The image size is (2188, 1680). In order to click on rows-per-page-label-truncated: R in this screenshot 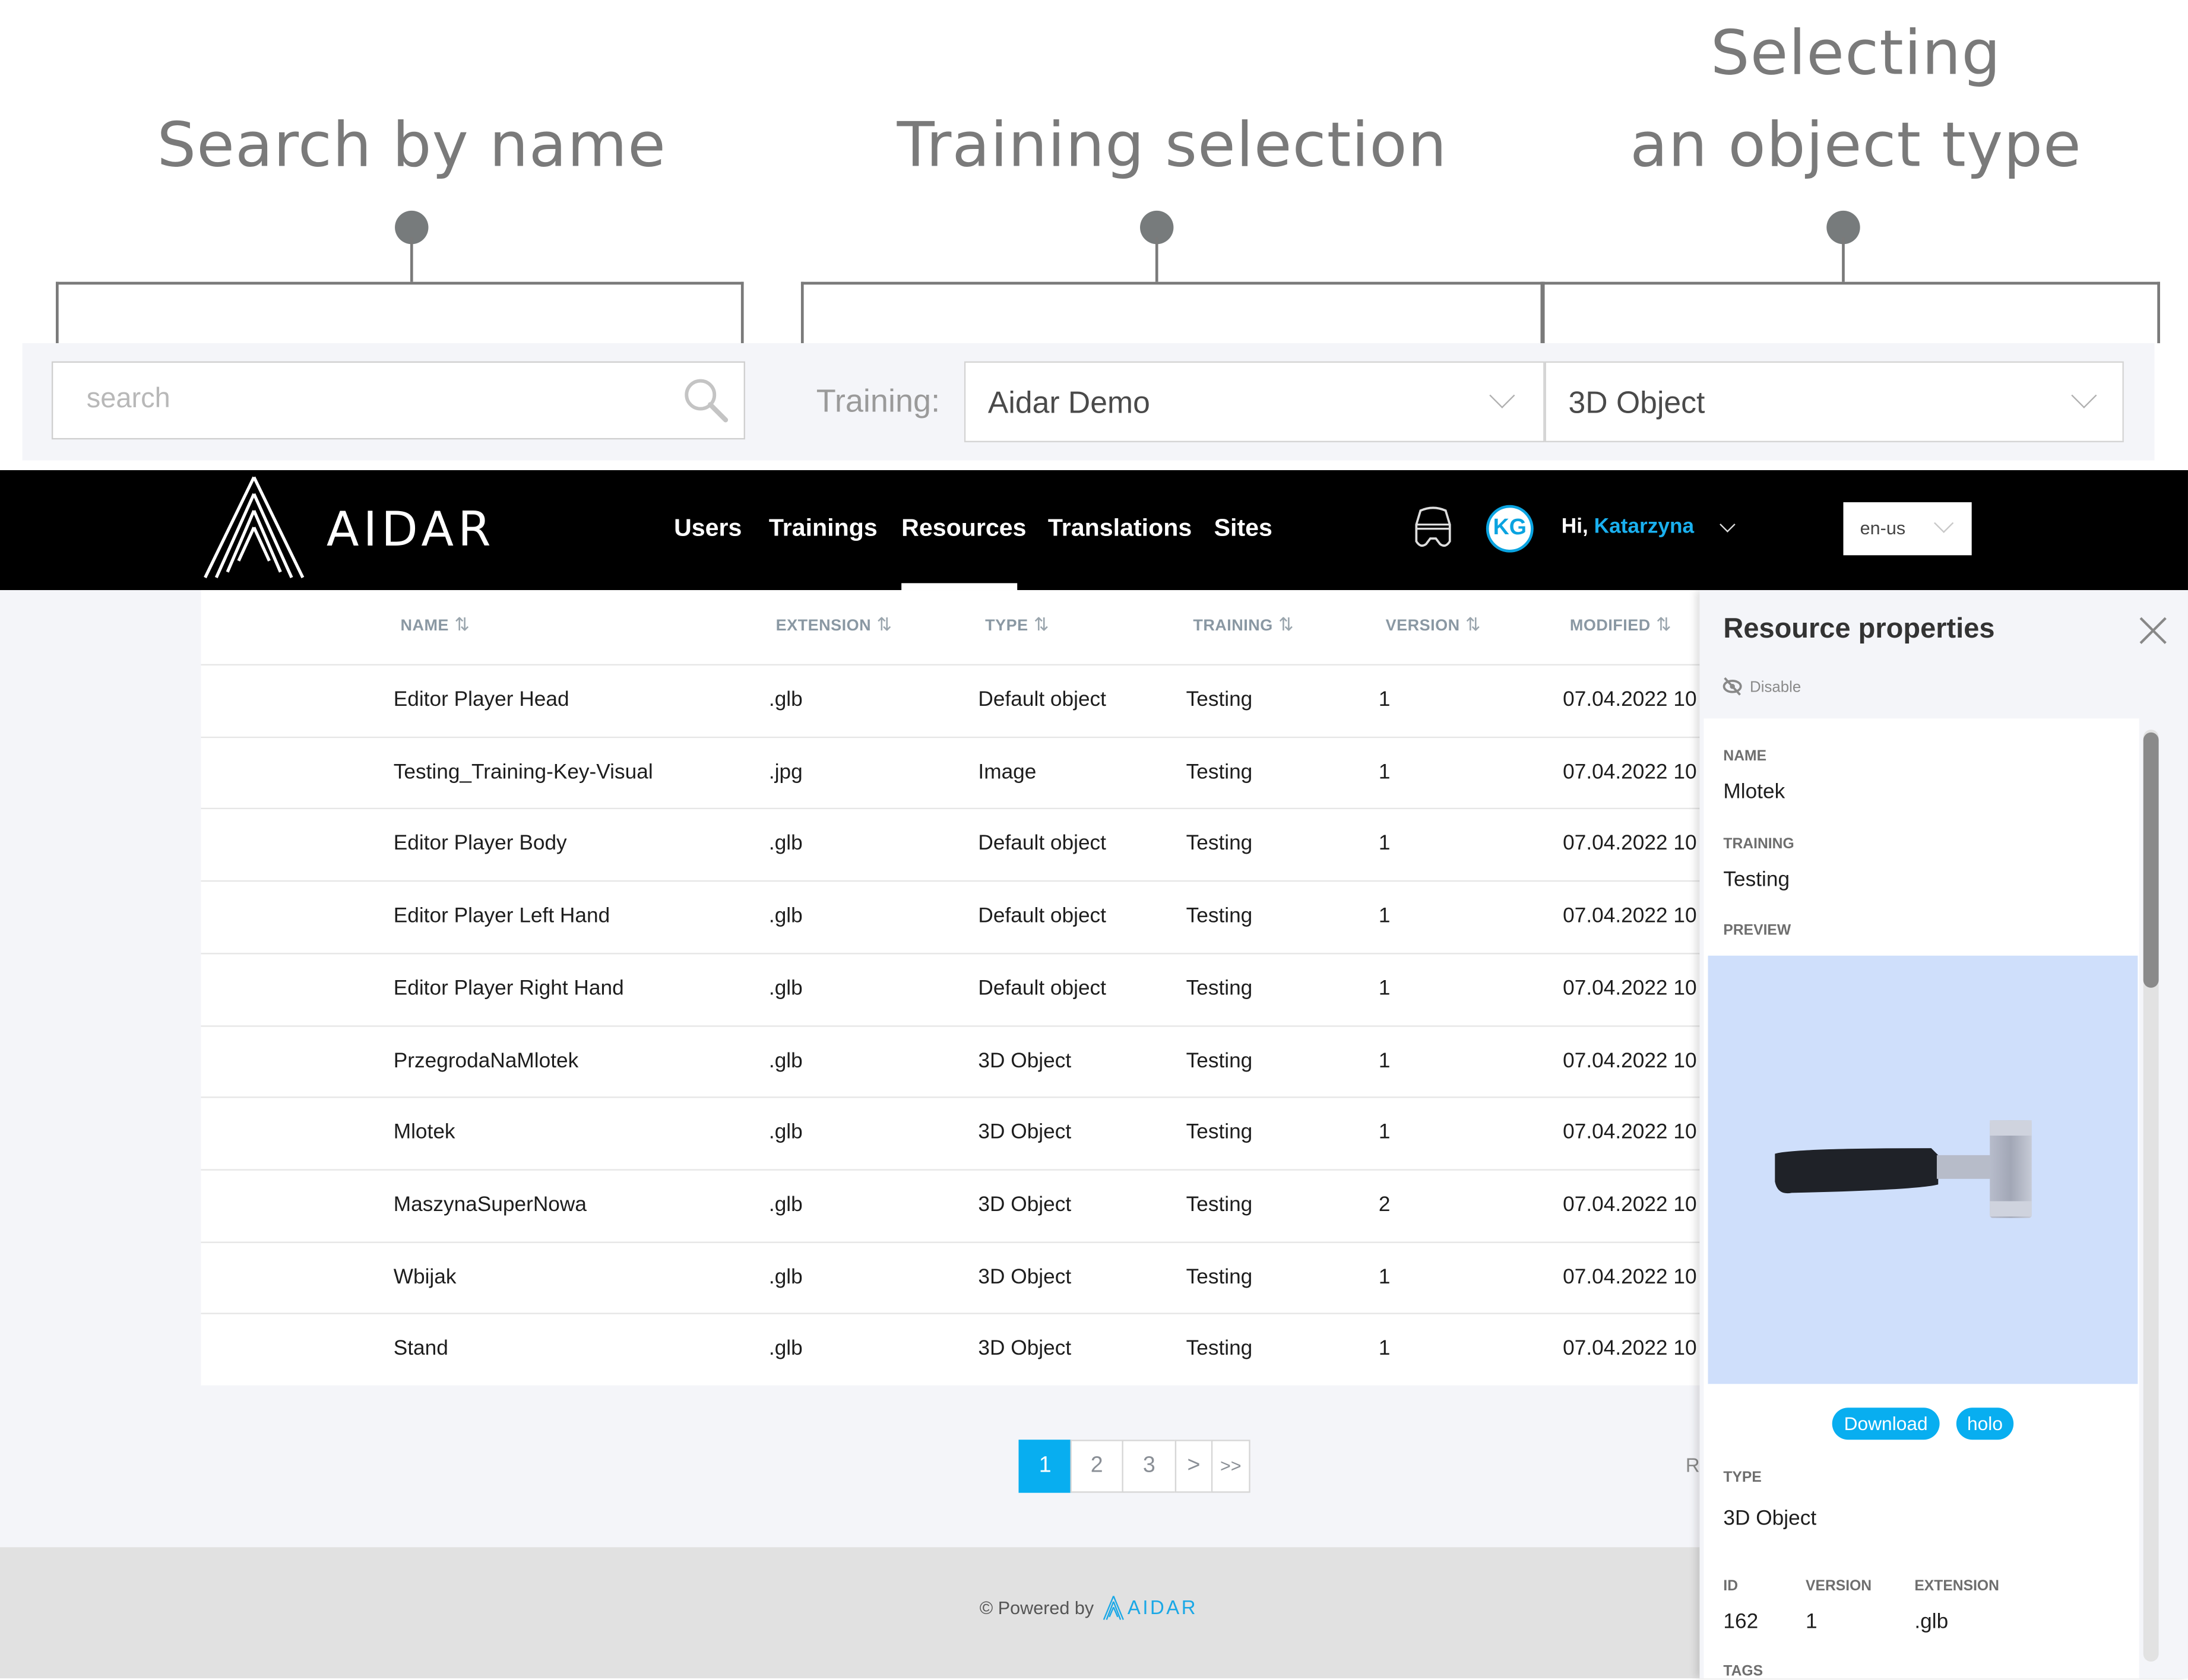, I will do `click(1692, 1465)`.